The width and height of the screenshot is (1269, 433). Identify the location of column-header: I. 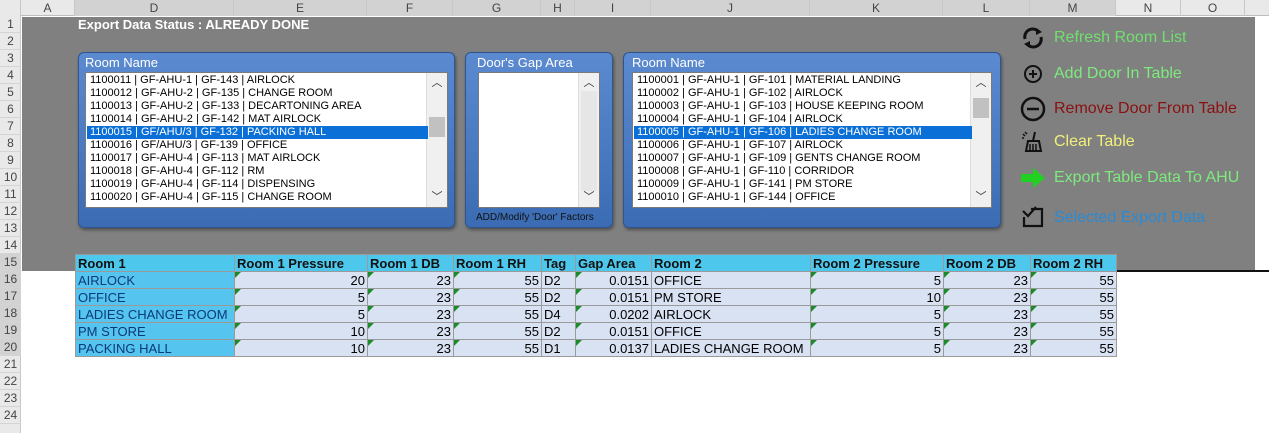
(613, 8).